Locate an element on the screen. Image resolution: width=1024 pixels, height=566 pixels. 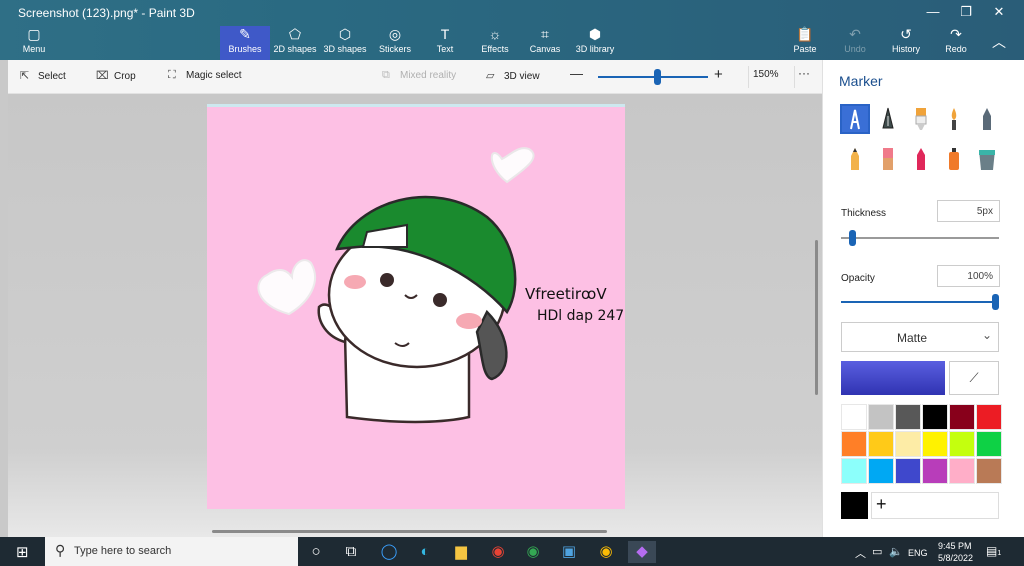
pencil-icon is located at coordinates (855, 159).